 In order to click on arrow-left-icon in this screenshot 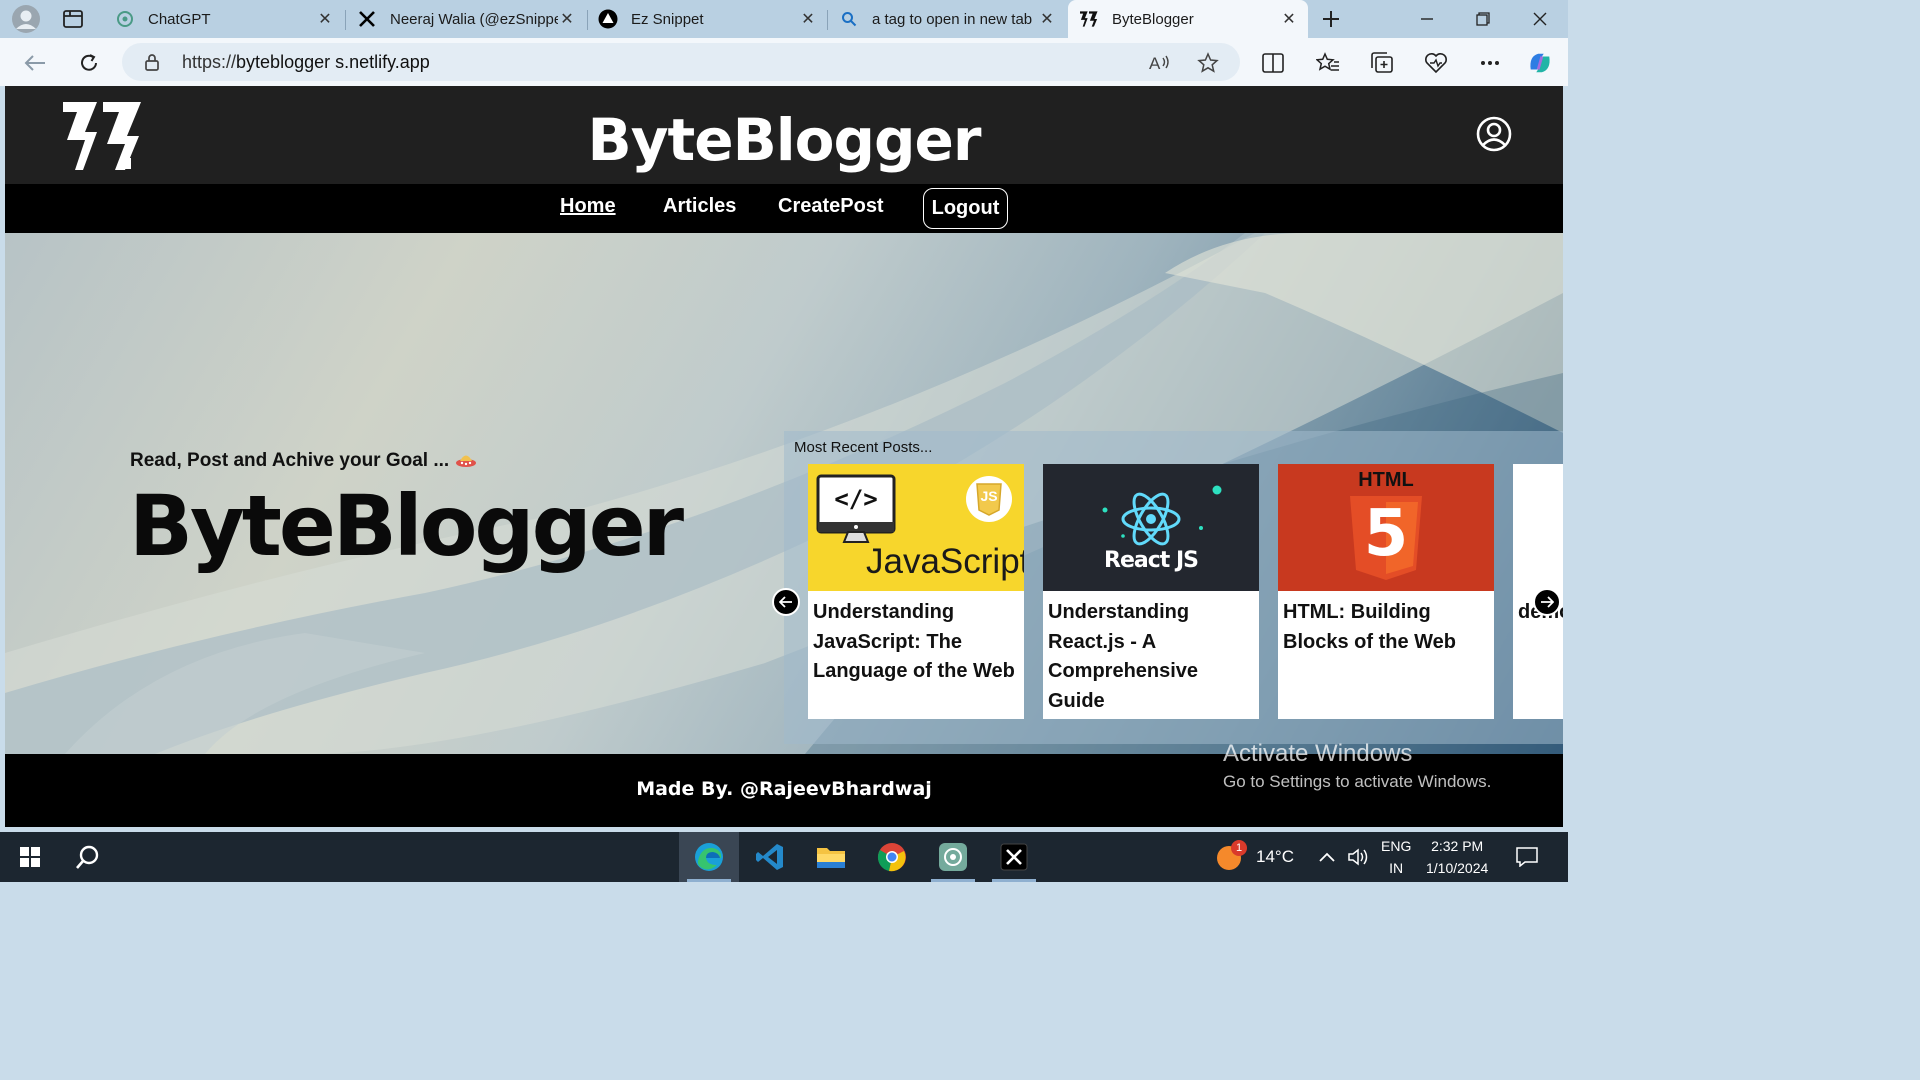, I will do `click(785, 602)`.